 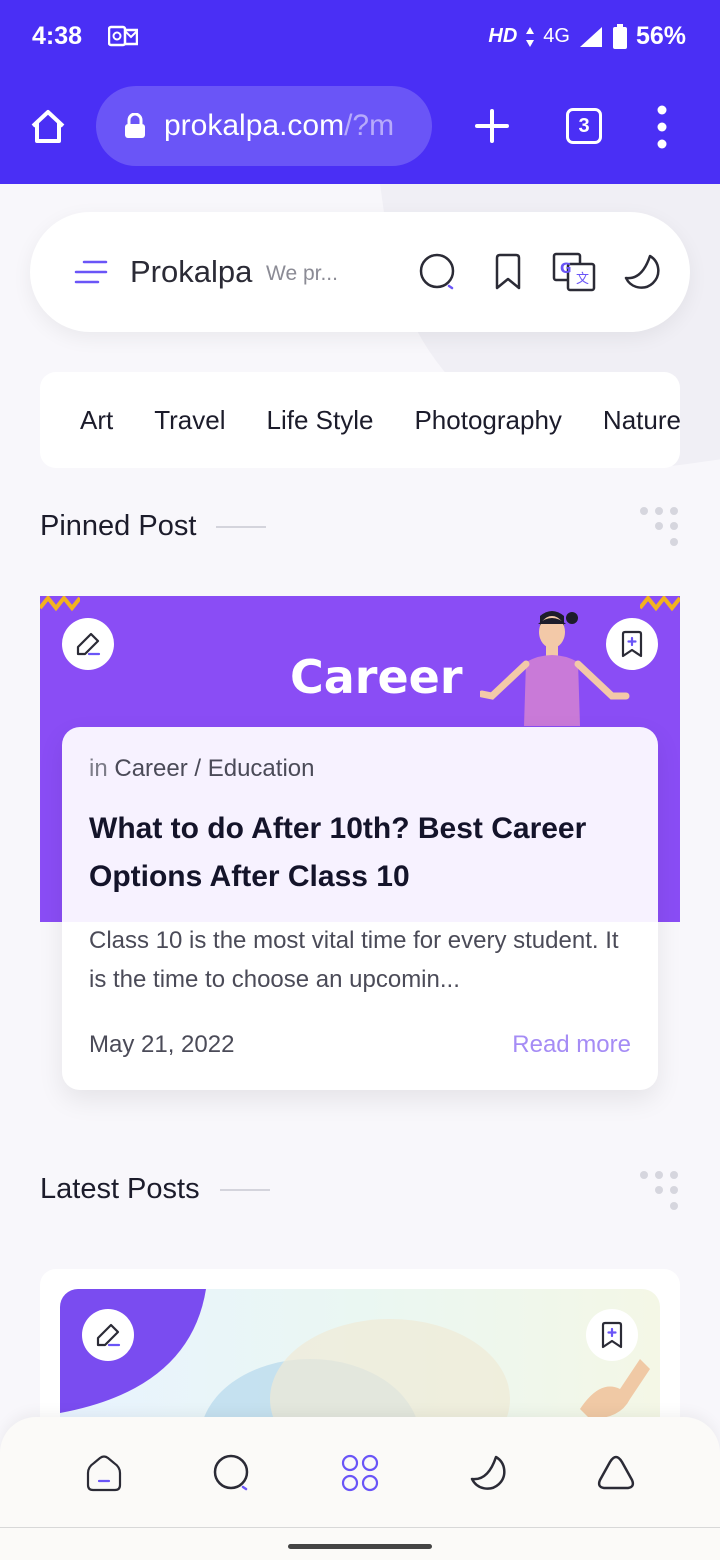 What do you see at coordinates (360, 1546) in the screenshot?
I see `gesture-handle` at bounding box center [360, 1546].